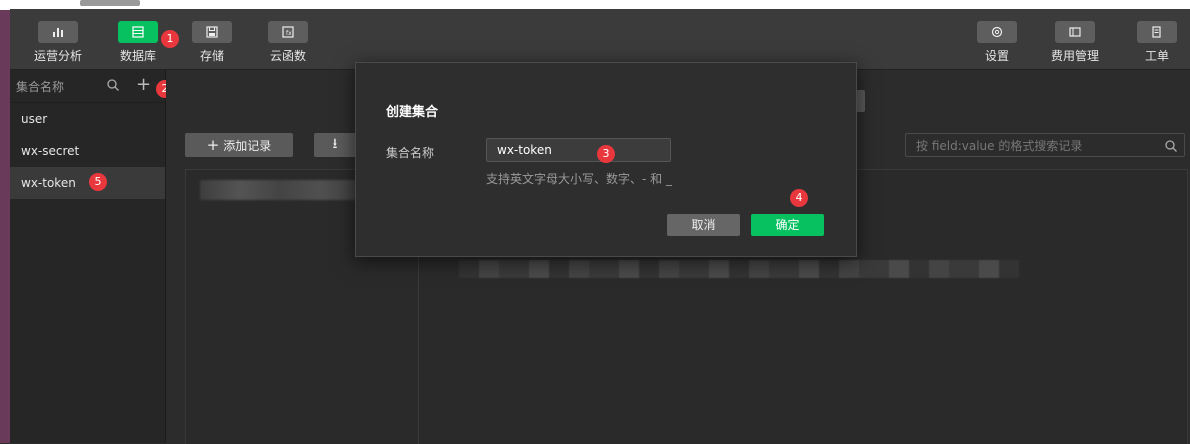 Image resolution: width=1190 pixels, height=444 pixels. Describe the element at coordinates (412, 112) in the screenshot. I see `dialog-title: 创建集合` at that location.